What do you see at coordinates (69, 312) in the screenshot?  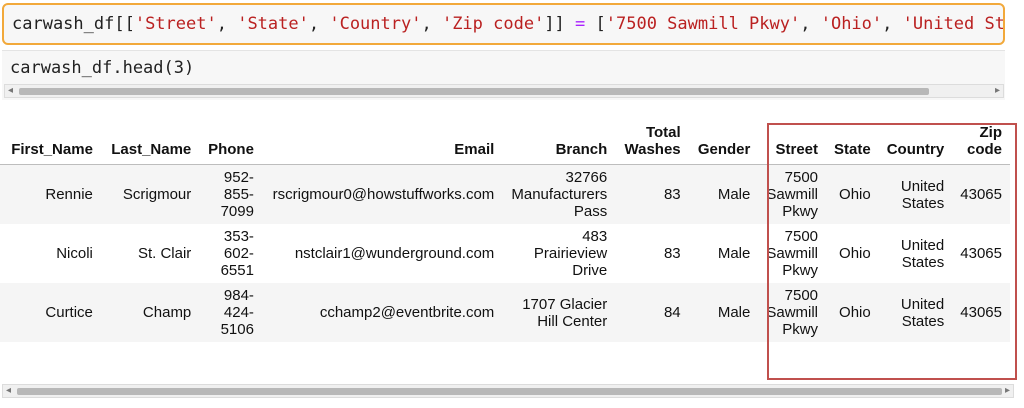 I see `cell-first-name: Curtice` at bounding box center [69, 312].